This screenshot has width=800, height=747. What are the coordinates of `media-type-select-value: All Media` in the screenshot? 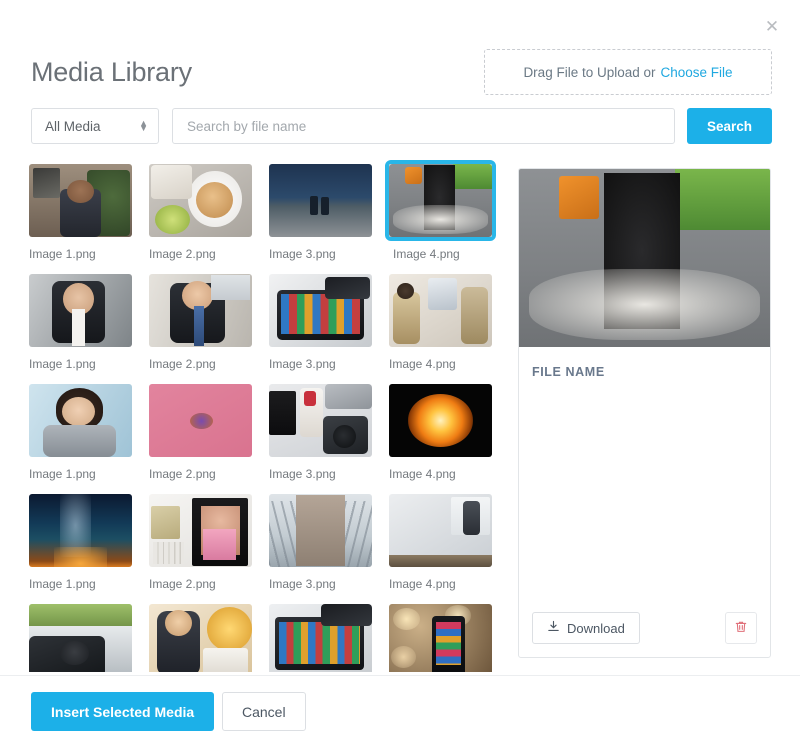 It's located at (73, 126).